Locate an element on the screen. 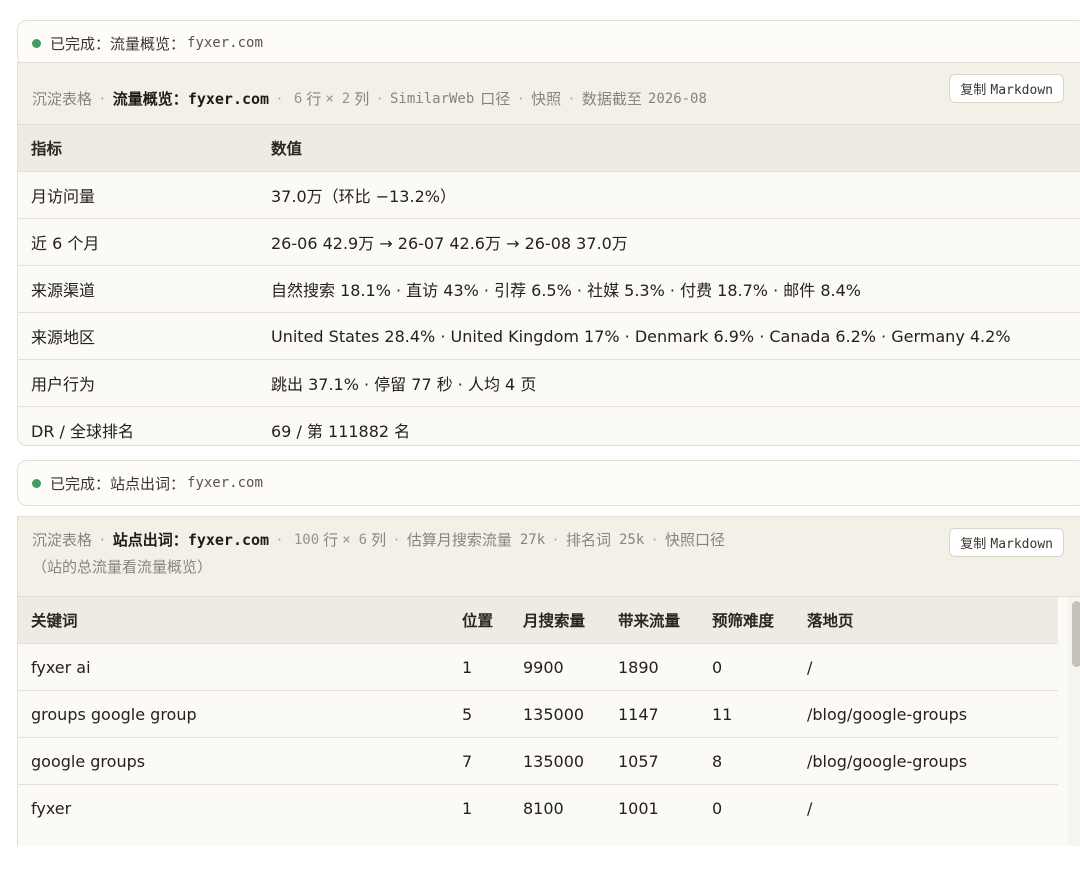 The height and width of the screenshot is (893, 1080). snapshot-label: 快照 is located at coordinates (546, 99).